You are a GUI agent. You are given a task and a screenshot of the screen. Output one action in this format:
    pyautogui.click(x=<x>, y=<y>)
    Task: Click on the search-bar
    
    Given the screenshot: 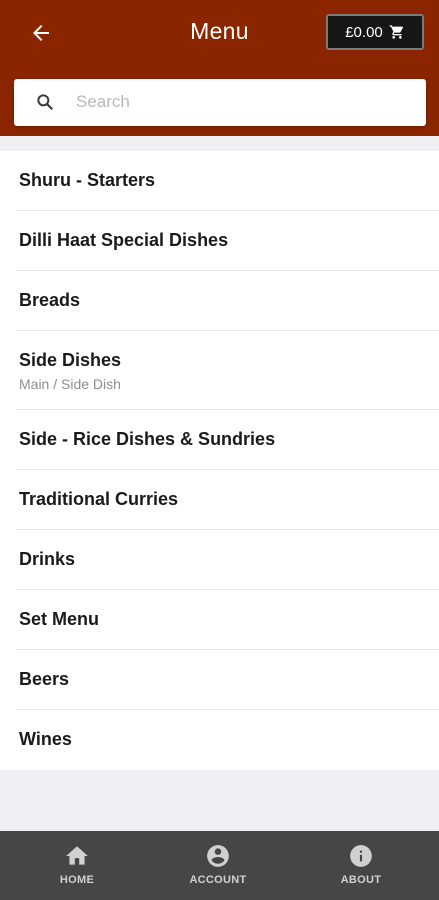 What is the action you would take?
    pyautogui.click(x=220, y=102)
    